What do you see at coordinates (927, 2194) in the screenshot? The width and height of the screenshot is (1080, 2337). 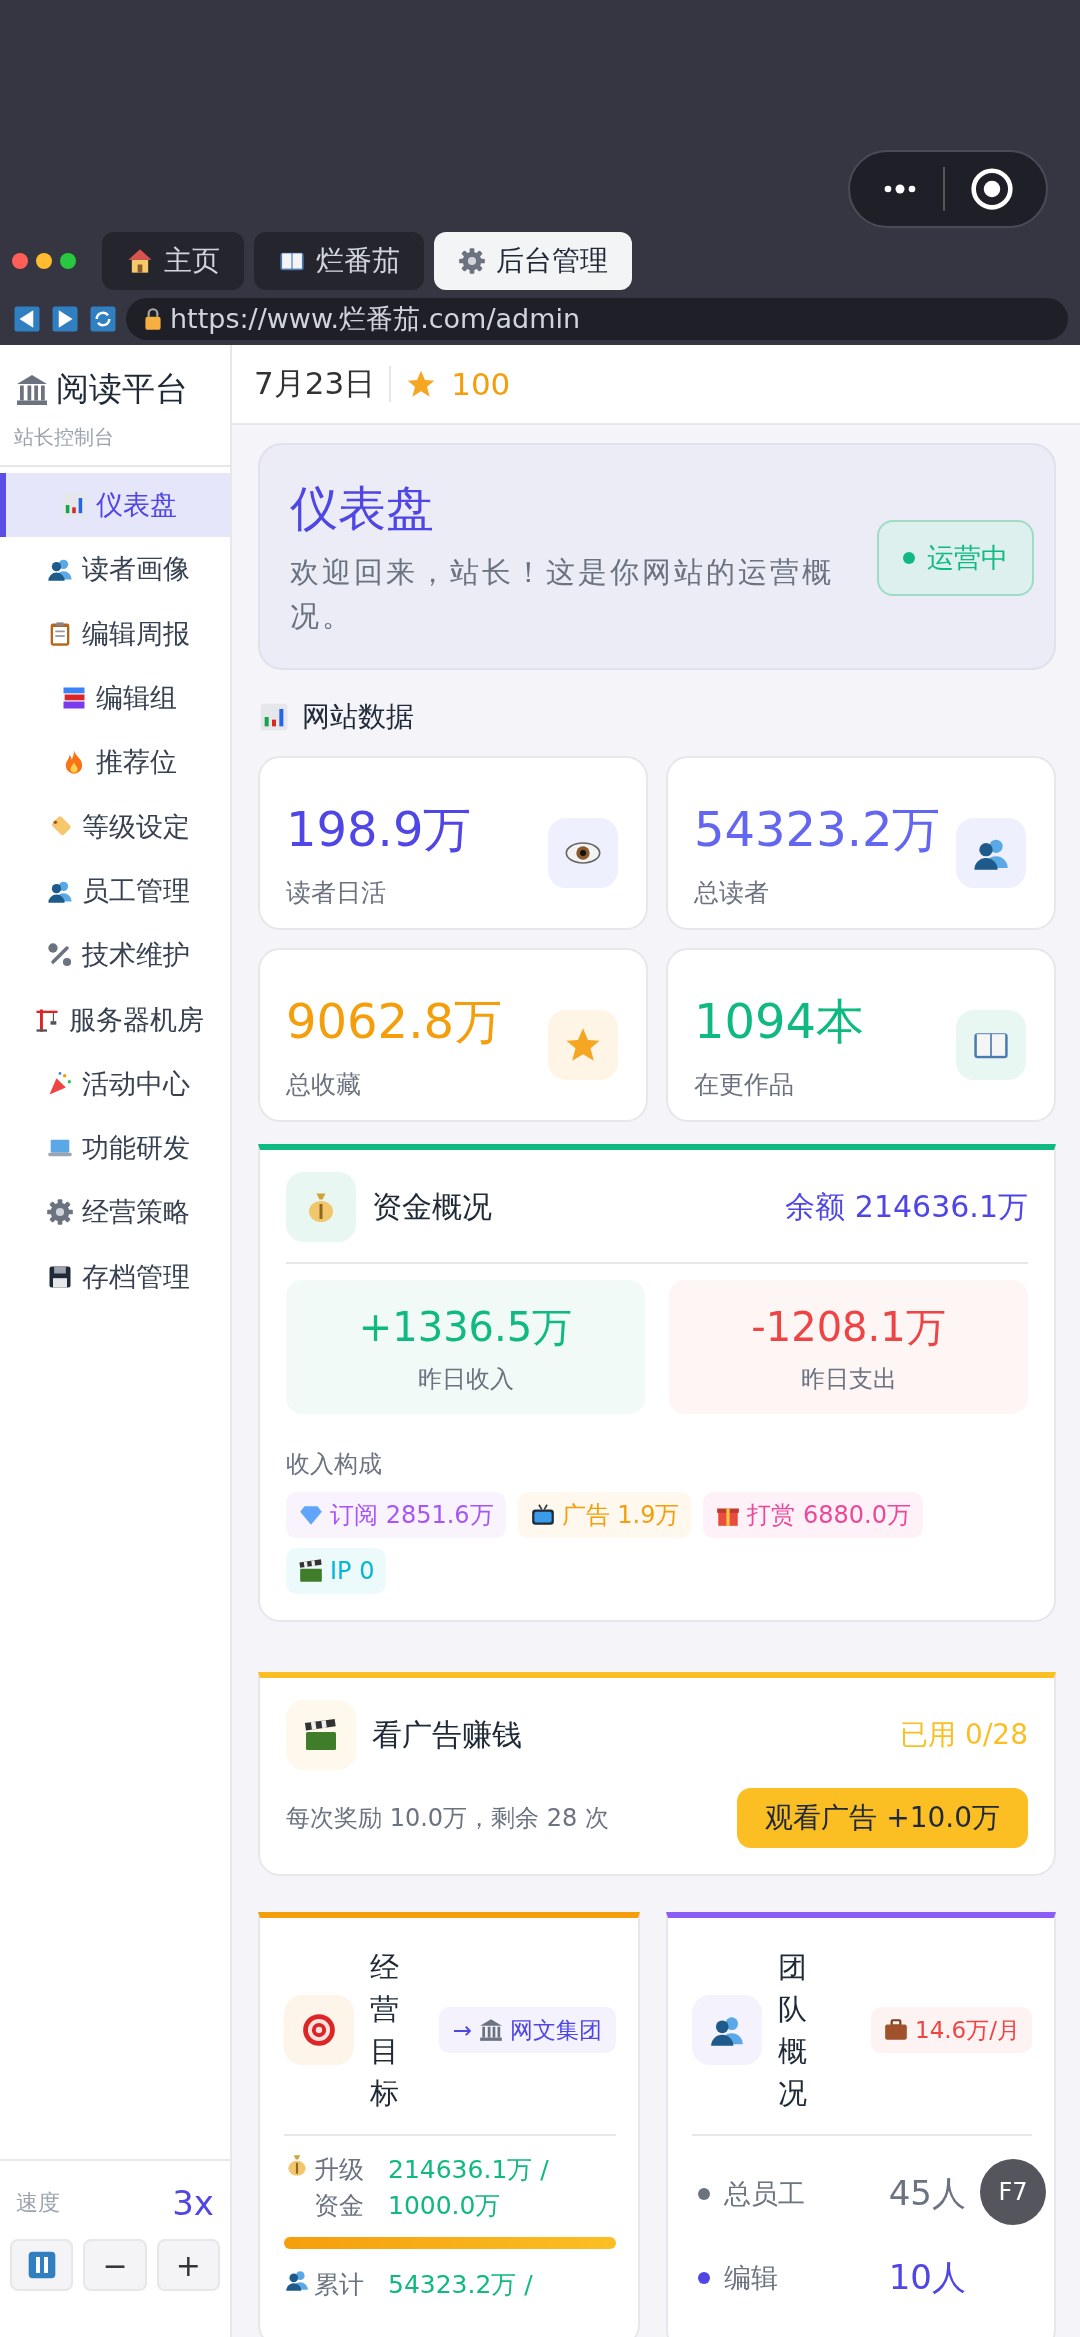 I see `team-count: 45人` at bounding box center [927, 2194].